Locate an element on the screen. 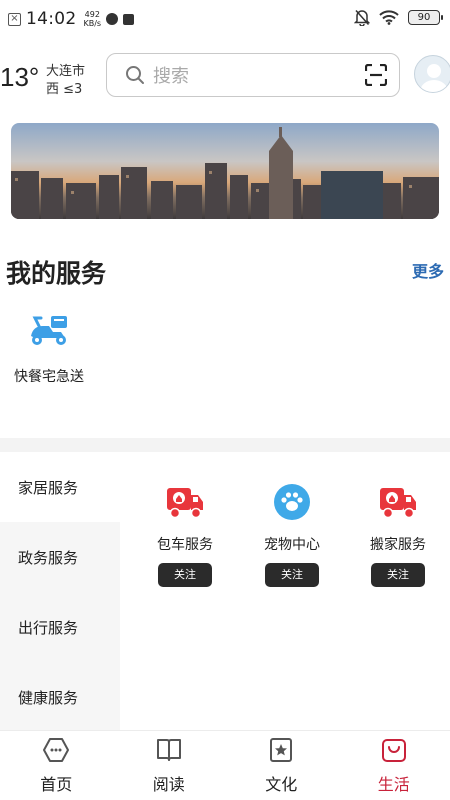 This screenshot has width=450, height=800. nav-label: 阅读 is located at coordinates (168, 784).